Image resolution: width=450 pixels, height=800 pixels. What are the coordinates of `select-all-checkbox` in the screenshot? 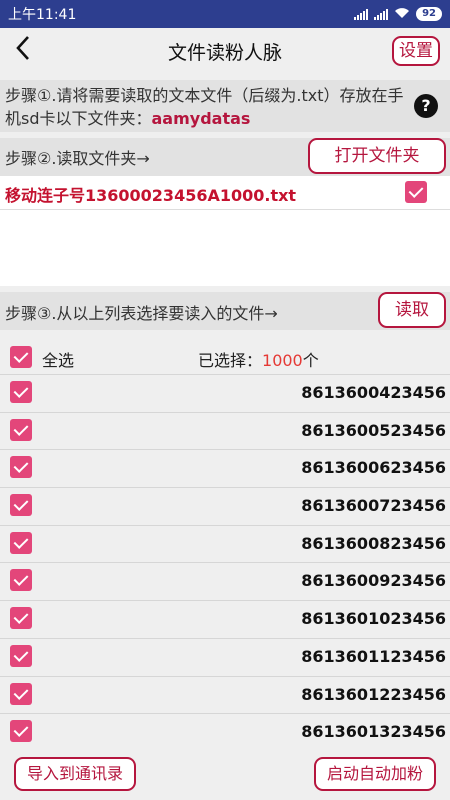 It's located at (21, 357).